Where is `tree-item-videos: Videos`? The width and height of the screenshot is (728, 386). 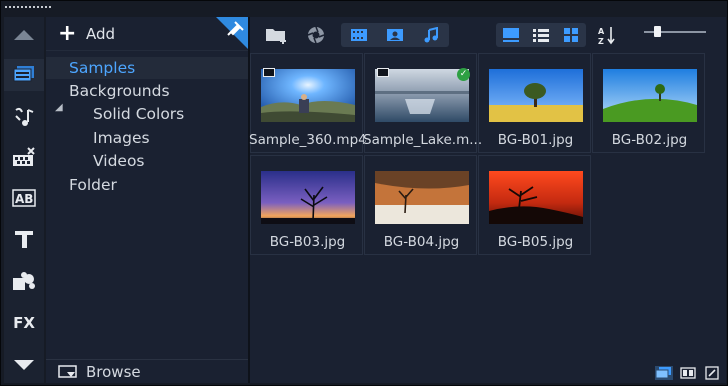
tree-item-videos: Videos is located at coordinates (119, 161).